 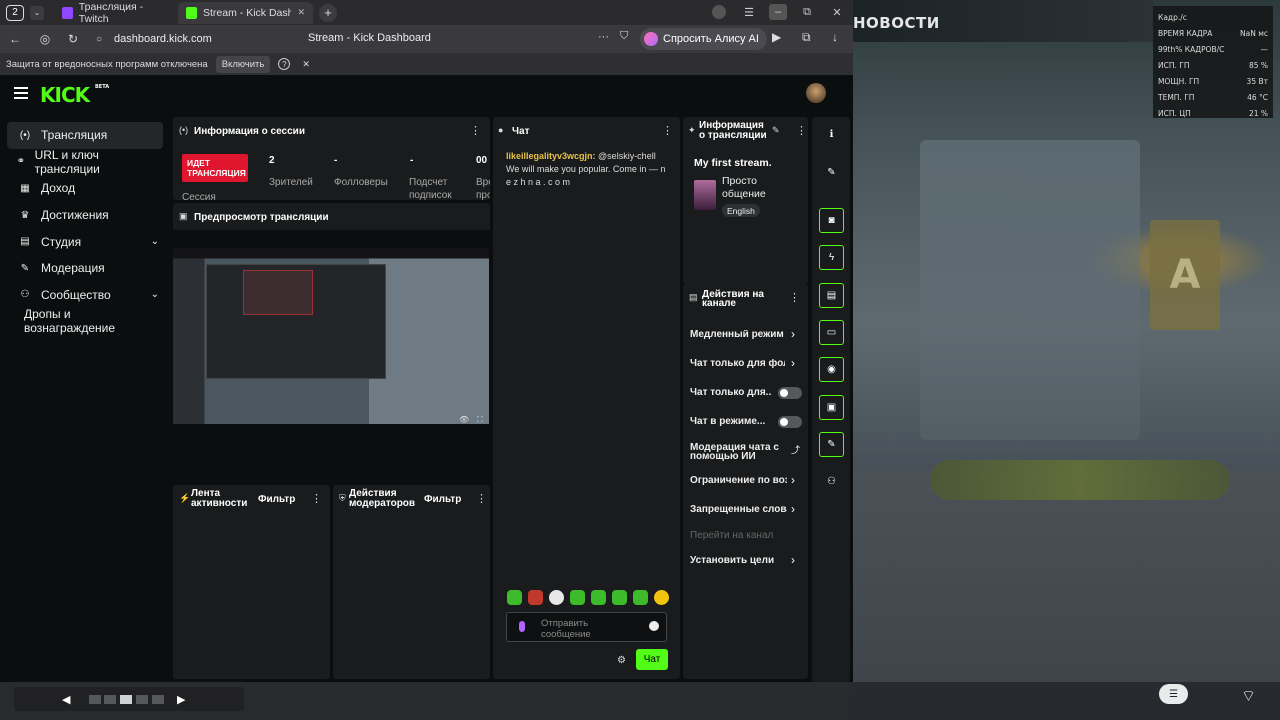 I want to click on profile-icon, so click(x=719, y=12).